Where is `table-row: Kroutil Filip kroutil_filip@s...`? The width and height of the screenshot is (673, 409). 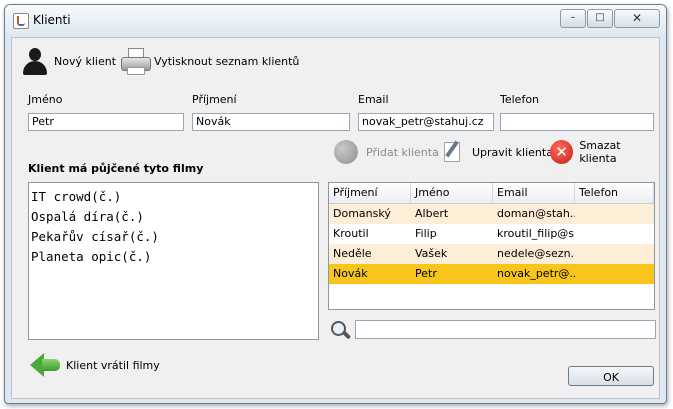 table-row: Kroutil Filip kroutil_filip@s... is located at coordinates (491, 234).